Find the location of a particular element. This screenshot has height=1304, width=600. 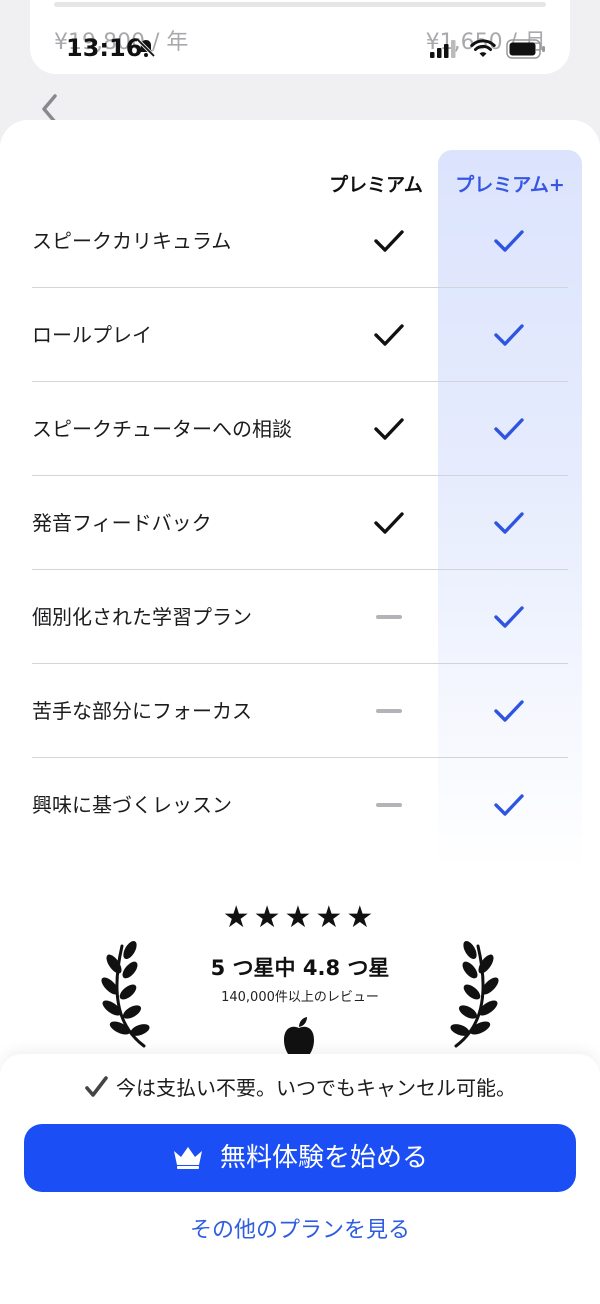

status-time: 13:16 is located at coordinates (104, 48).